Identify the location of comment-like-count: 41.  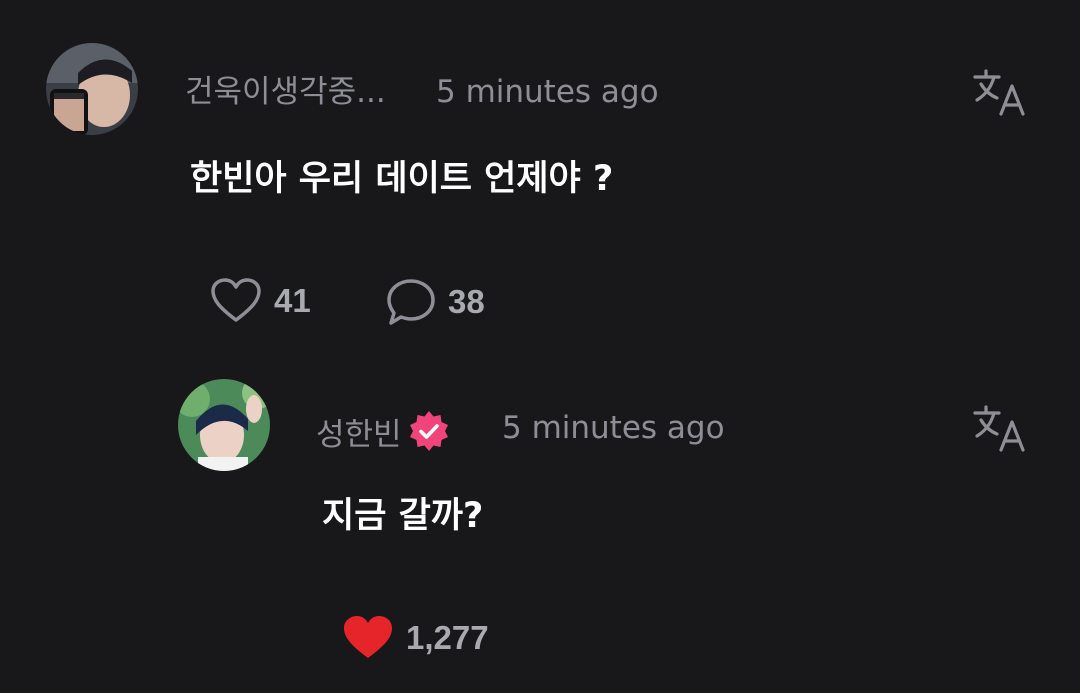
(292, 300).